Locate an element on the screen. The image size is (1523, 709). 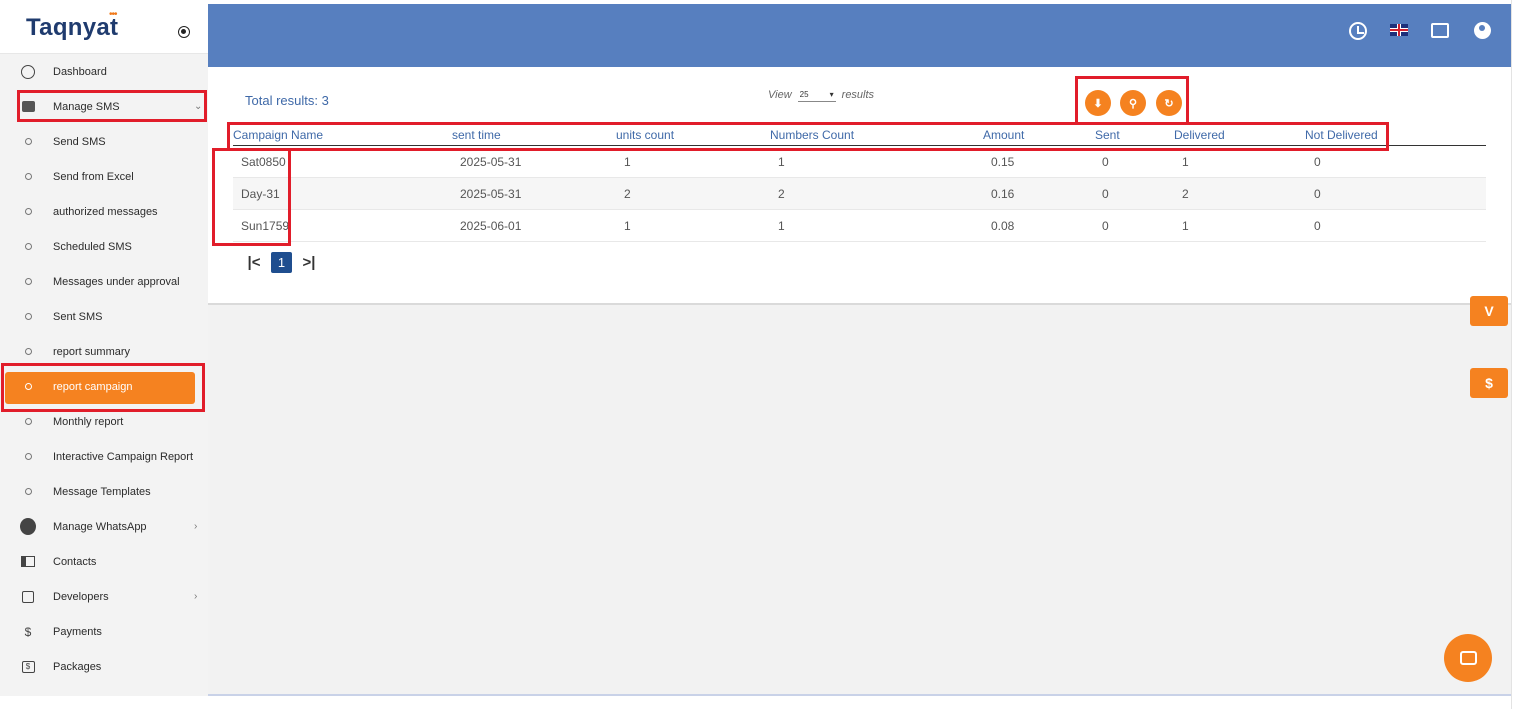
sidebar-item-dashboard: Dashboard is located at coordinates (104, 71).